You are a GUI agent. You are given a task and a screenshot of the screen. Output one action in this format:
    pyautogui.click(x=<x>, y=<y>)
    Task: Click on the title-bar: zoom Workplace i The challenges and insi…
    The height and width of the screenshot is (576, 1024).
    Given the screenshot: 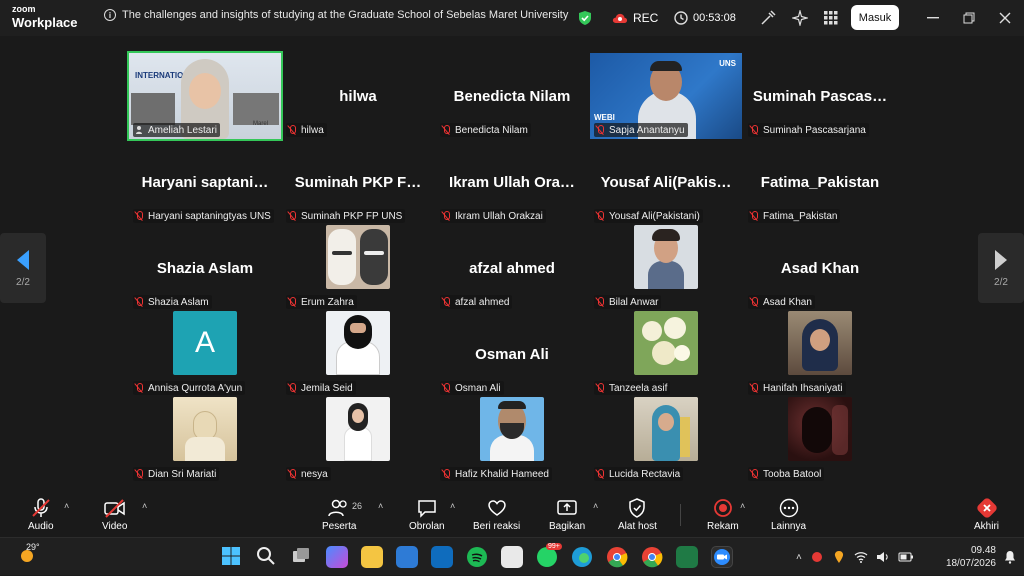 What is the action you would take?
    pyautogui.click(x=512, y=18)
    